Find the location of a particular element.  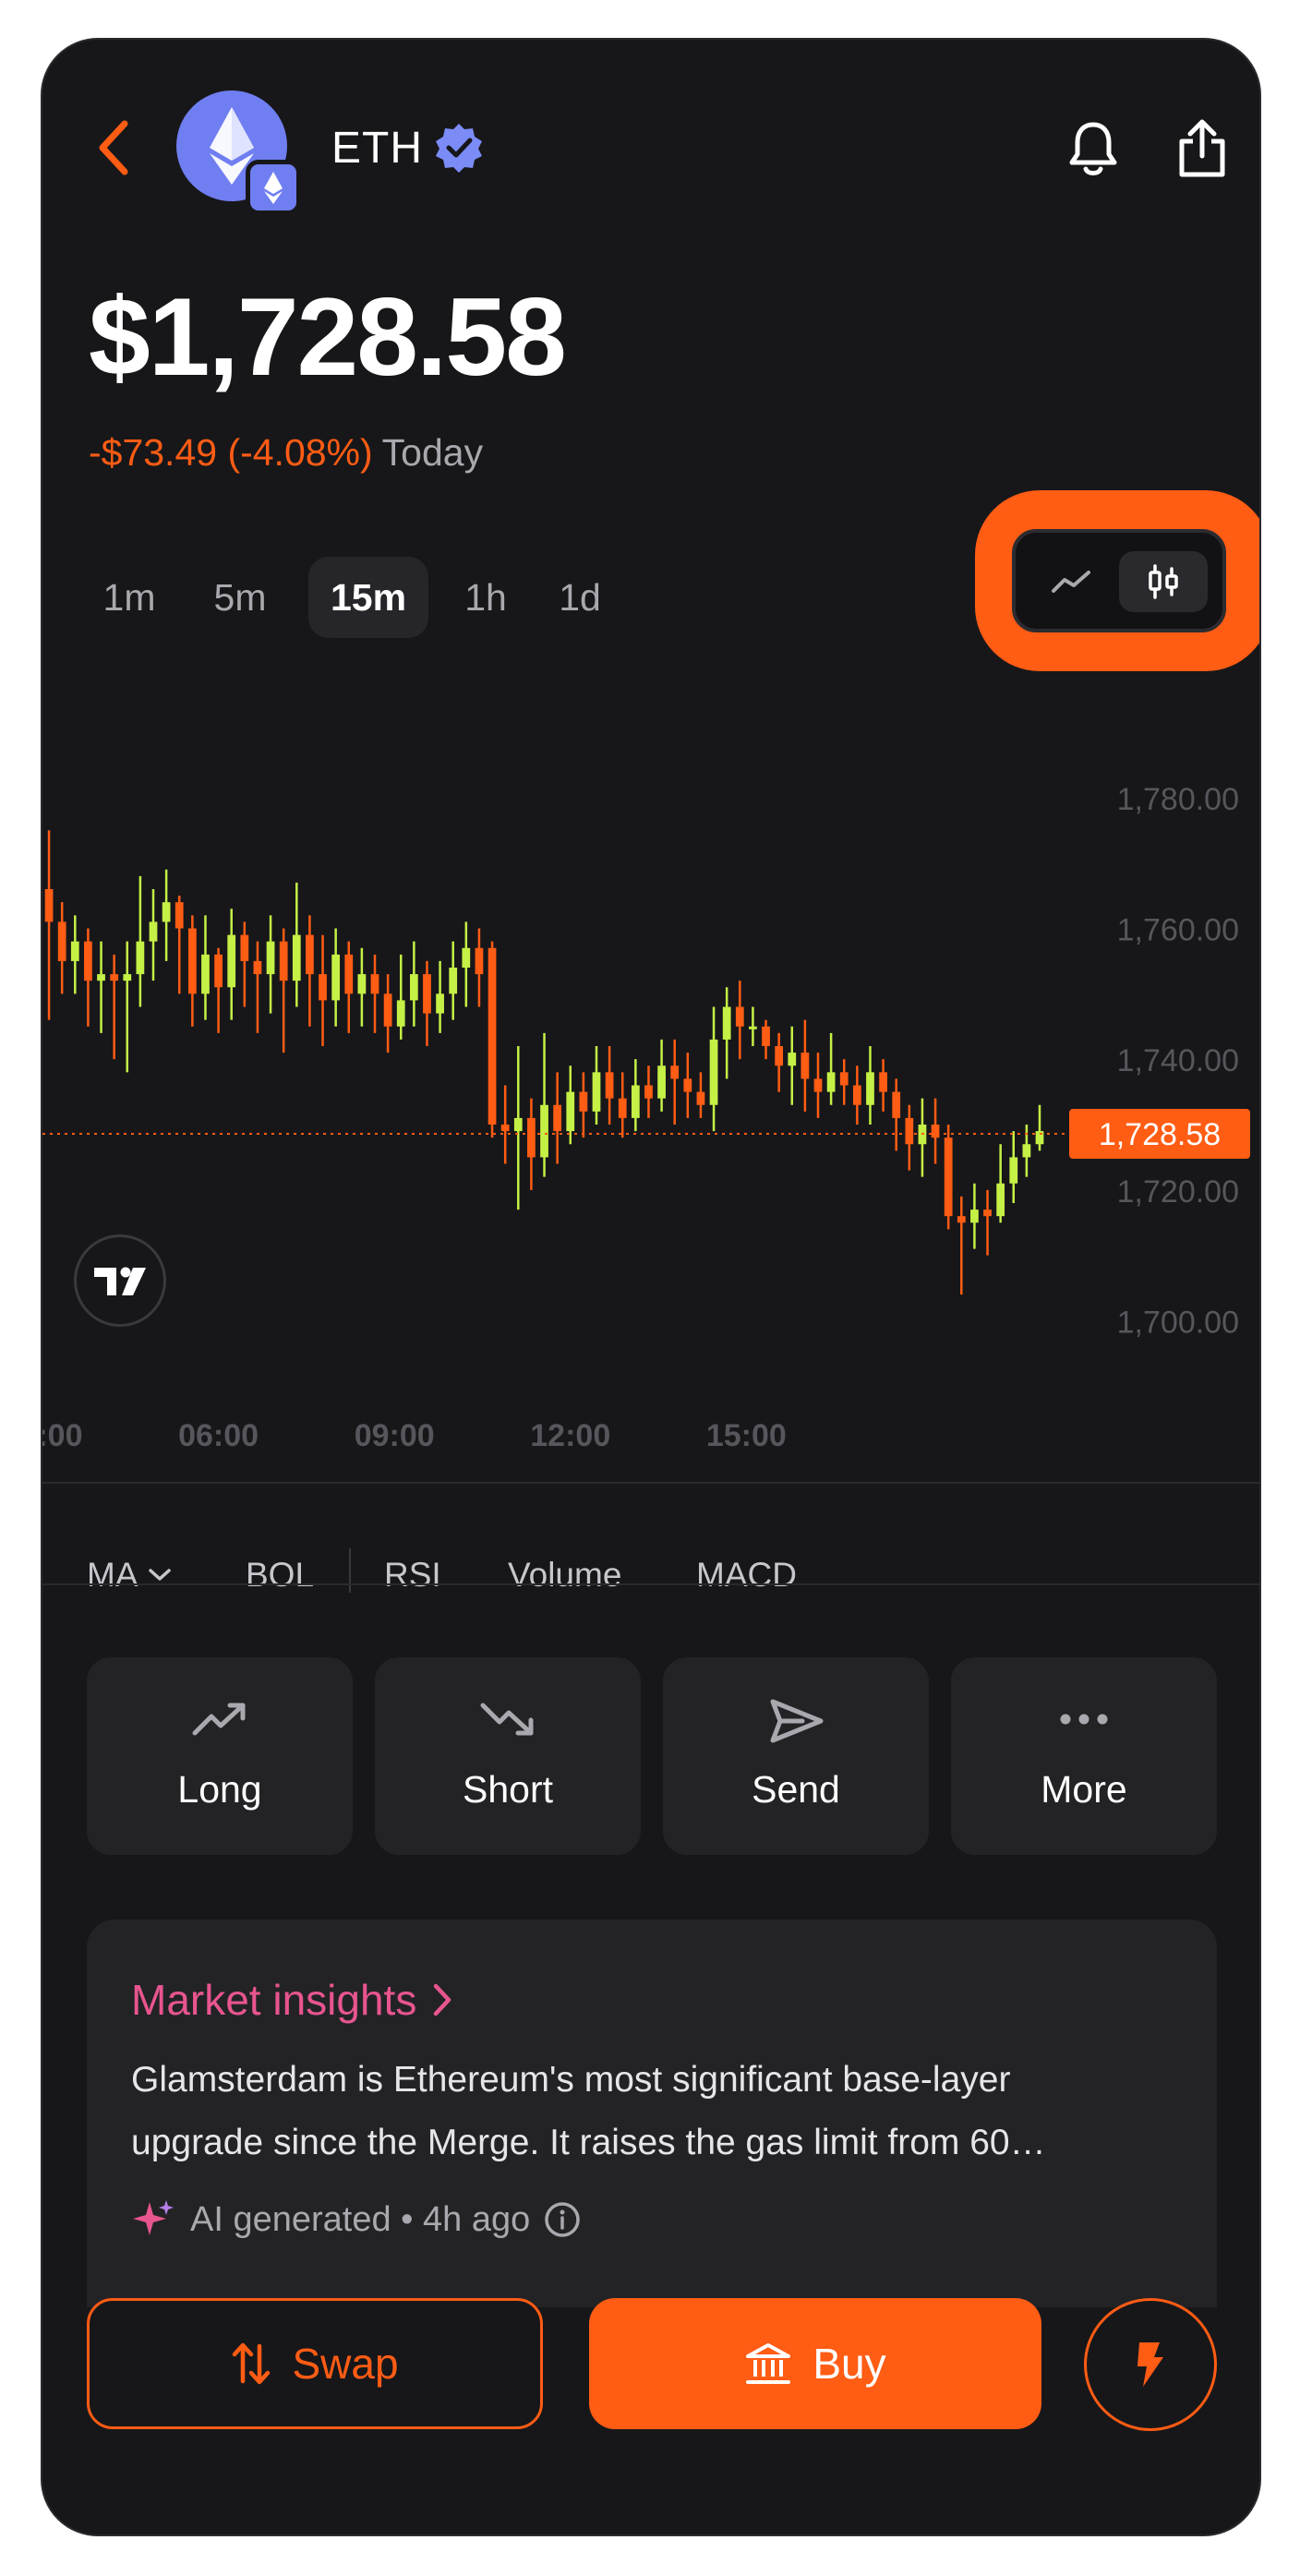

x-axis-tick-label: 09:00 is located at coordinates (395, 1435).